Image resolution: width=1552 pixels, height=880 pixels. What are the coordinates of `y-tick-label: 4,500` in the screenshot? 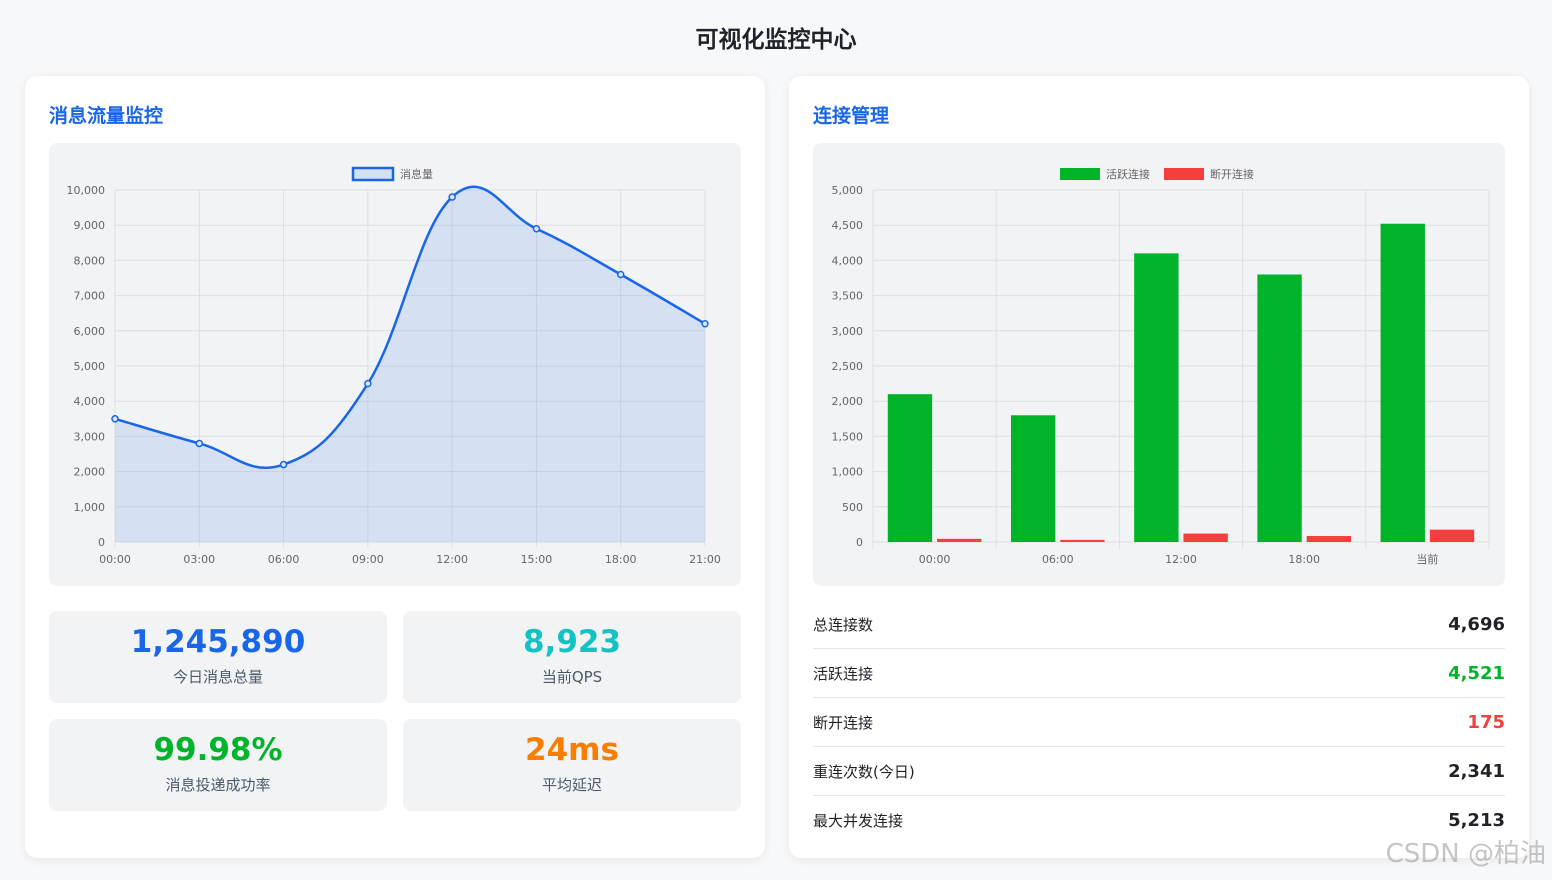 It's located at (848, 225).